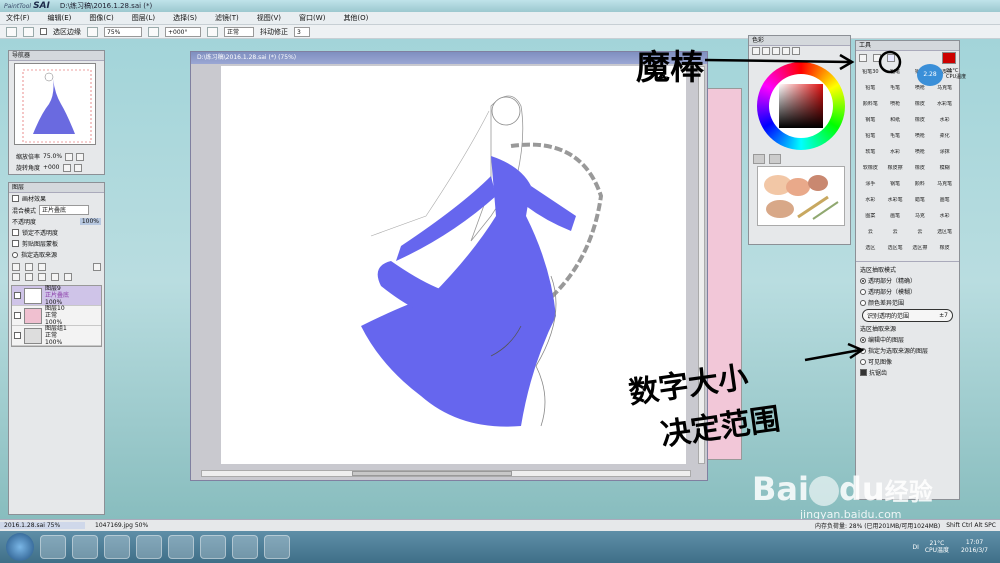 The width and height of the screenshot is (1000, 563). Describe the element at coordinates (80, 156) in the screenshot. I see `zoom-plus-button` at that location.